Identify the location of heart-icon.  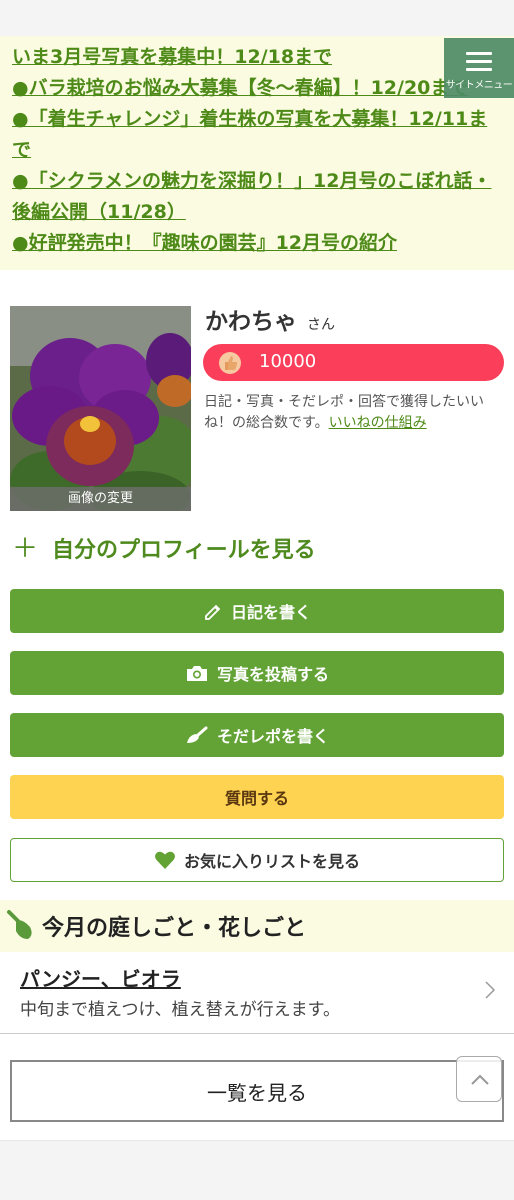
(164, 860).